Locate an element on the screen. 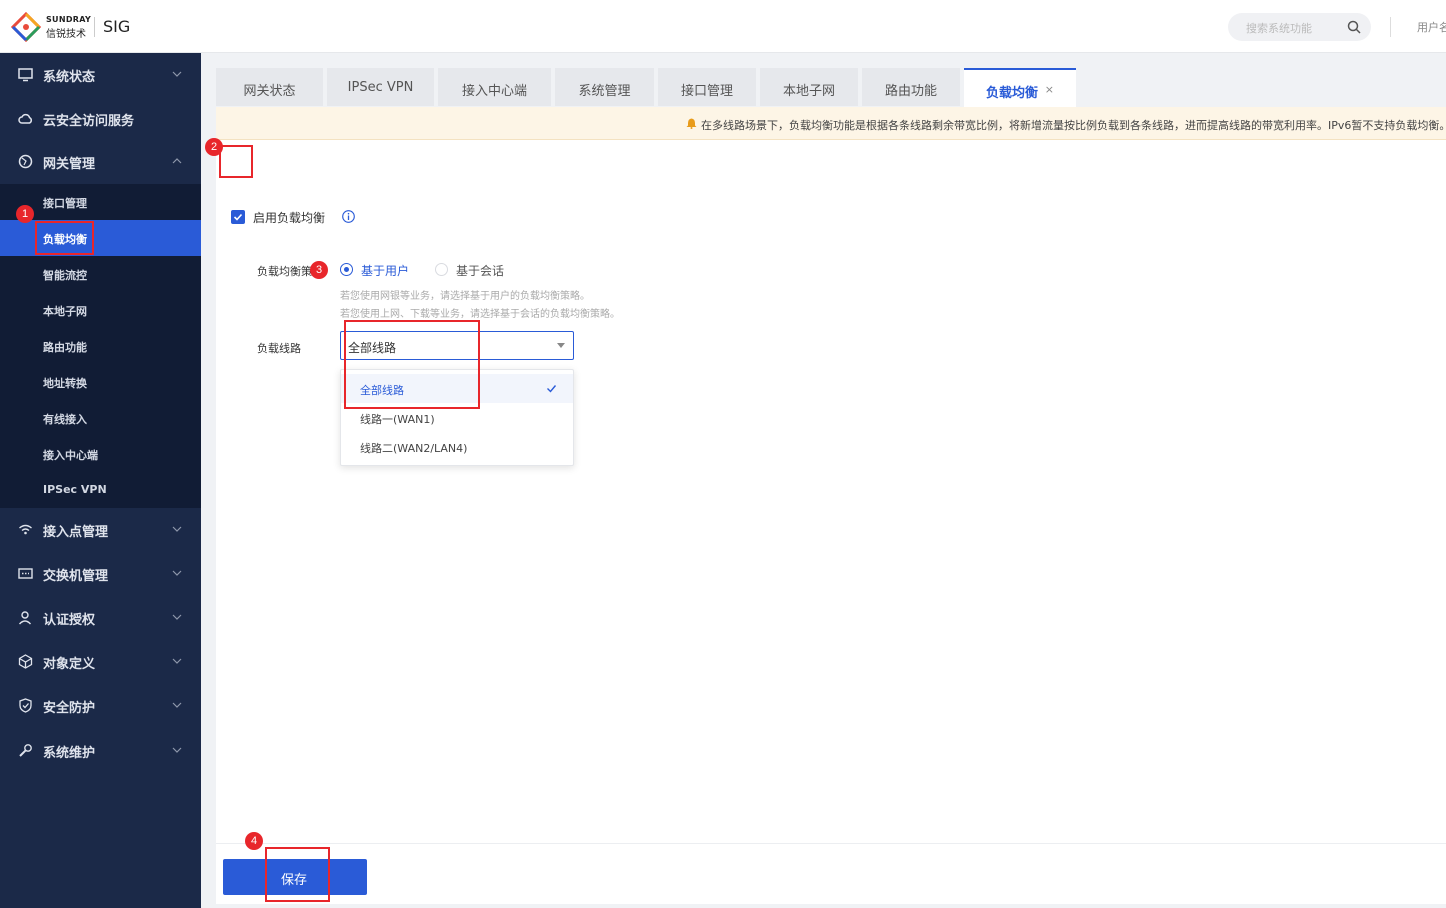 This screenshot has height=908, width=1446. sub-item-label: 有线接入 is located at coordinates (65, 419).